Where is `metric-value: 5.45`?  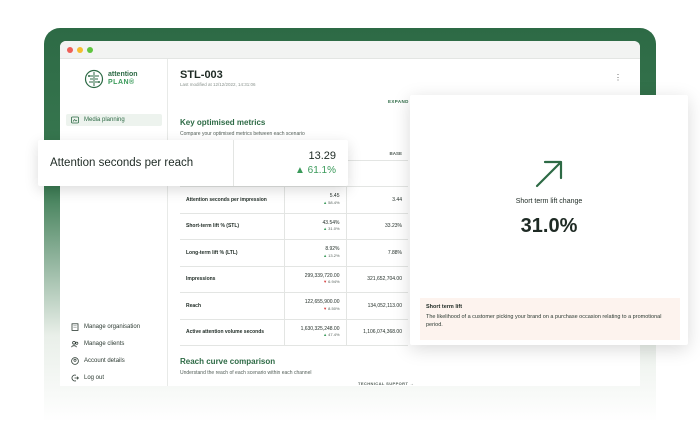 metric-value: 5.45 is located at coordinates (334, 196).